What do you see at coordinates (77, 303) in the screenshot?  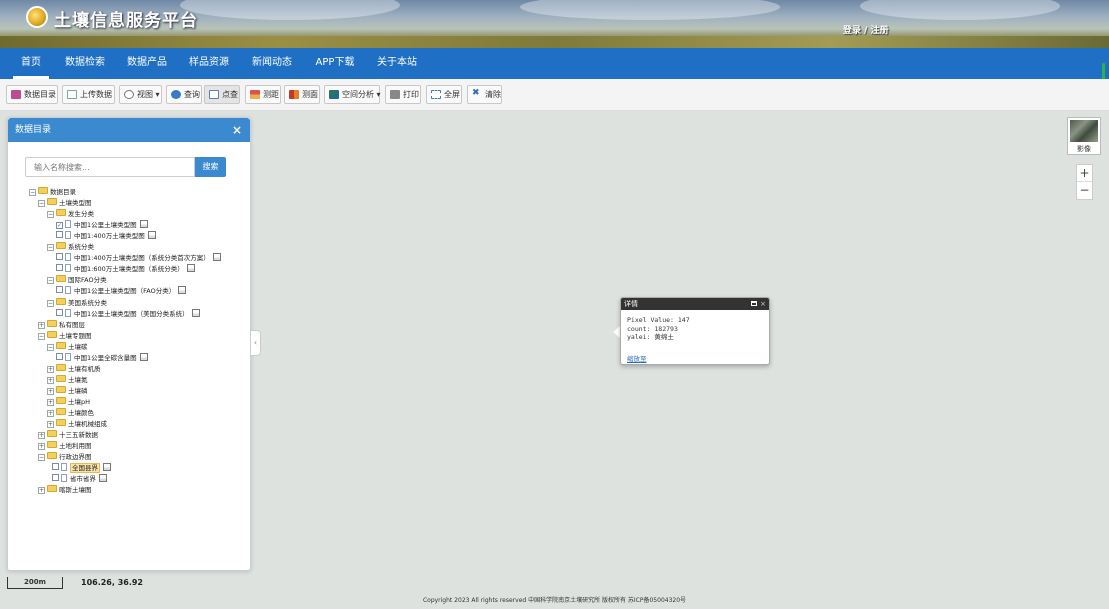 I see `tree-folder: − 美国系统分类` at bounding box center [77, 303].